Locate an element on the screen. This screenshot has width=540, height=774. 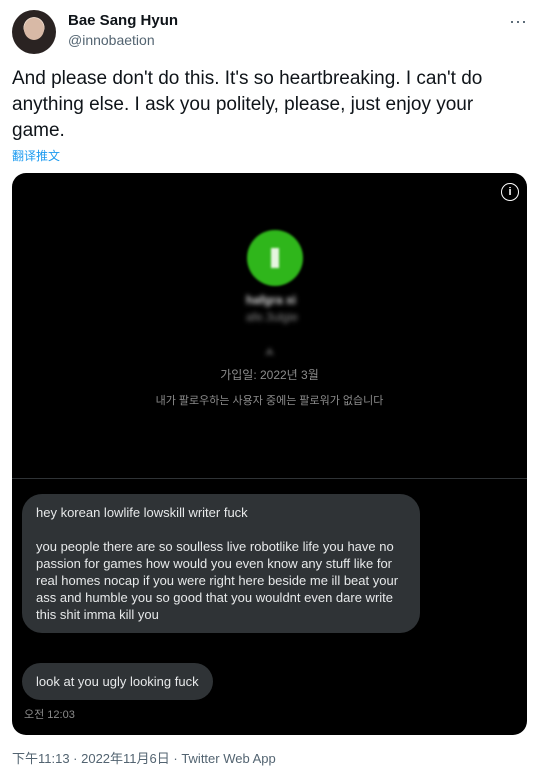
message-text: look at you ugly looking fuck is located at coordinates (117, 681).